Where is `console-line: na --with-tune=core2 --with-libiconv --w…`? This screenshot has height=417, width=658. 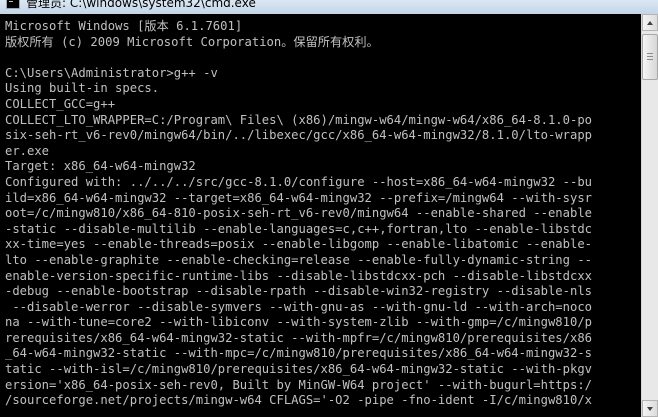 console-line: na --with-tune=core2 --with-libiconv --w… is located at coordinates (298, 322).